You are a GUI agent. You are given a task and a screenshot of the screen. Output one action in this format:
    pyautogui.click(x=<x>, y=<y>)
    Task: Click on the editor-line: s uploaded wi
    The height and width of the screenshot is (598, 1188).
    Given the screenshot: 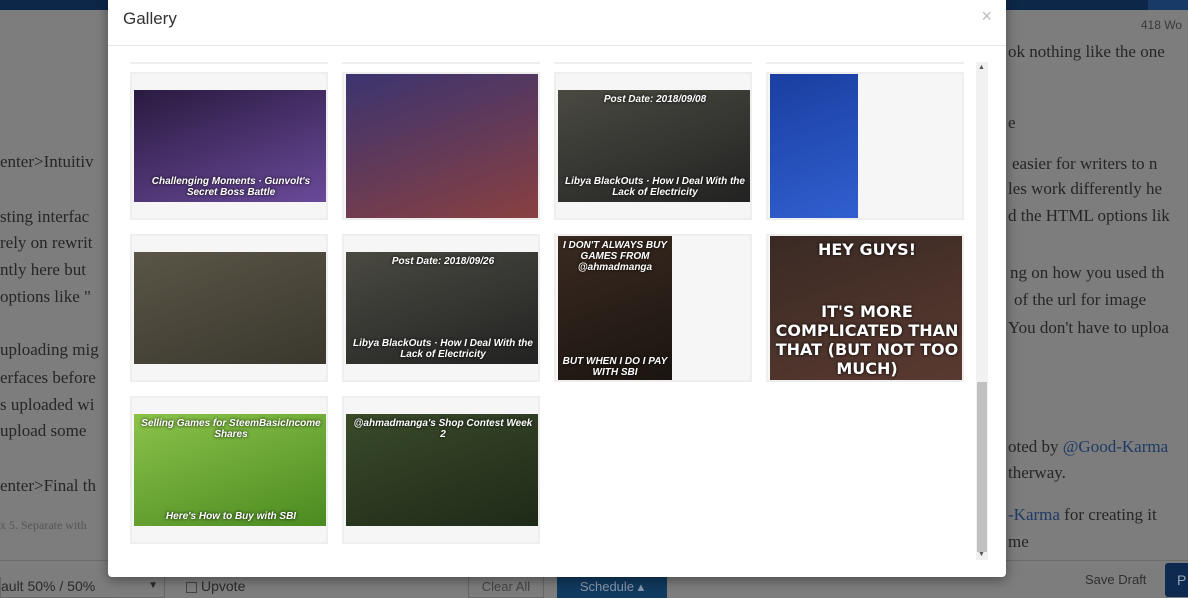 What is the action you would take?
    pyautogui.click(x=47, y=404)
    